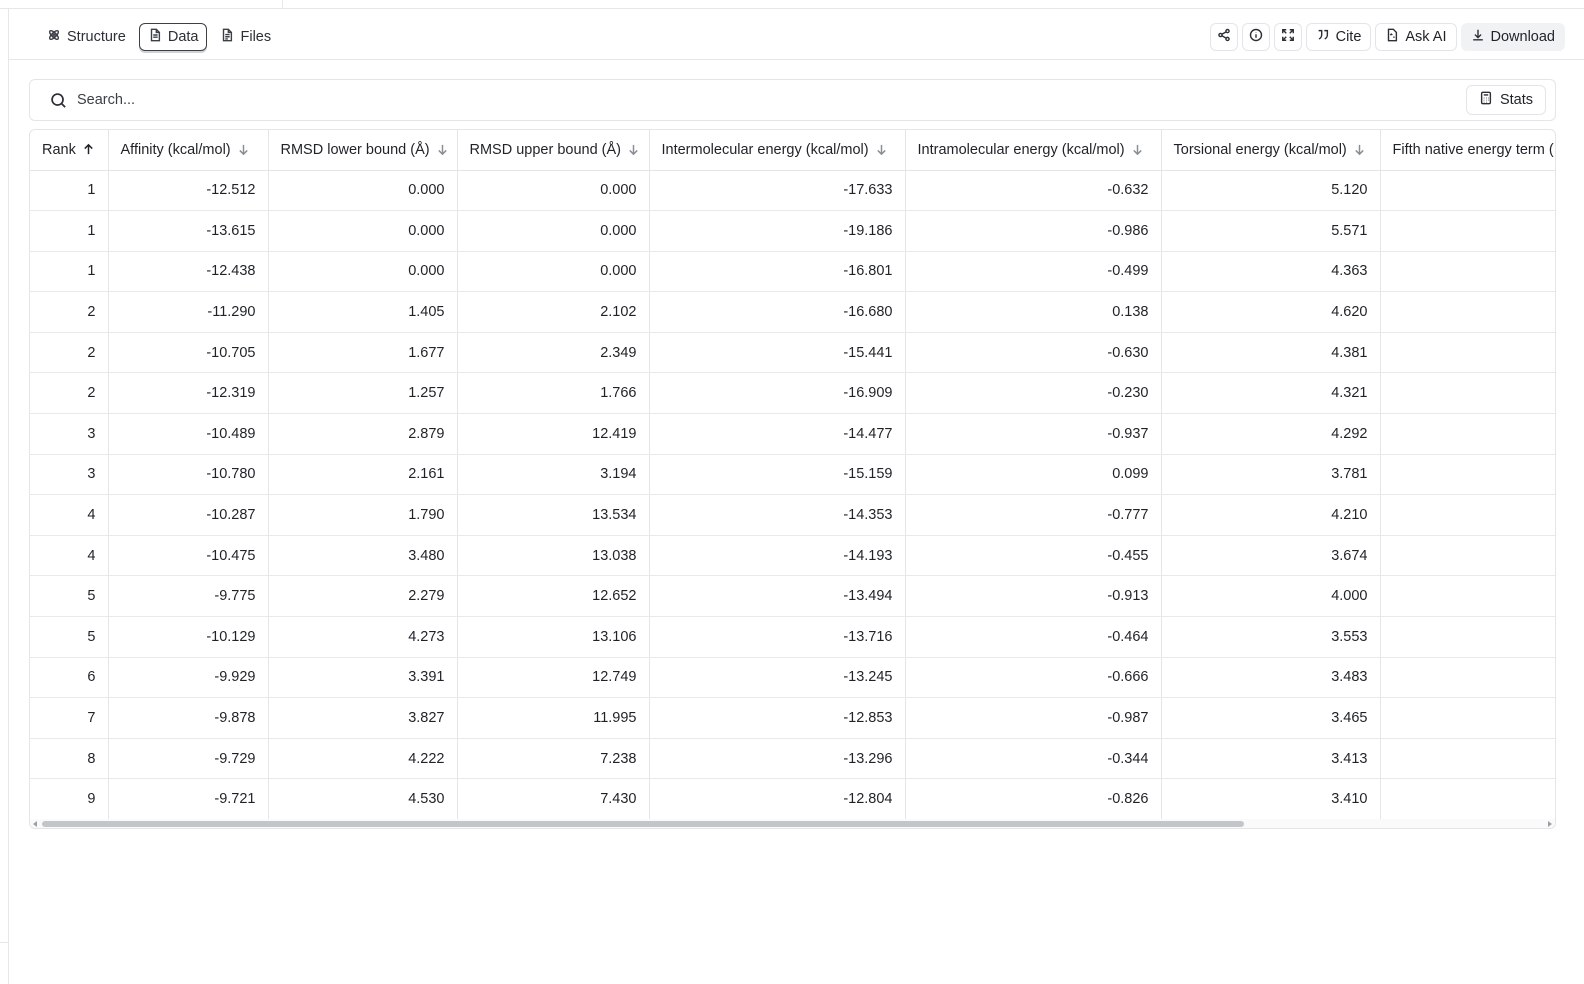  I want to click on table-cell: 11.995, so click(553, 718).